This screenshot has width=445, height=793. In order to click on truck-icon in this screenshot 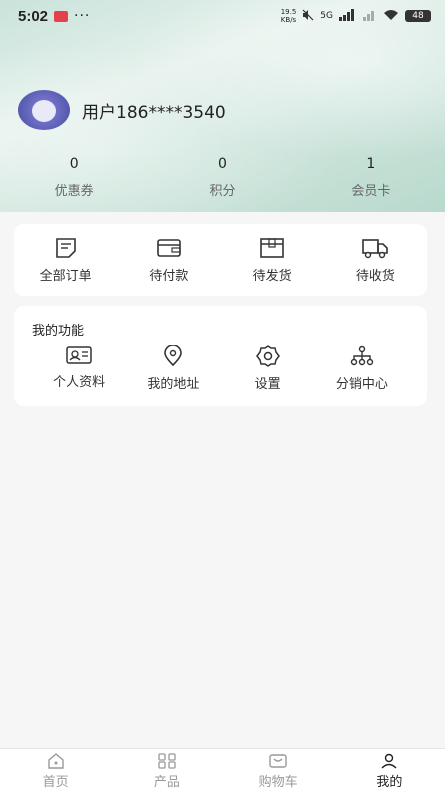, I will do `click(375, 248)`.